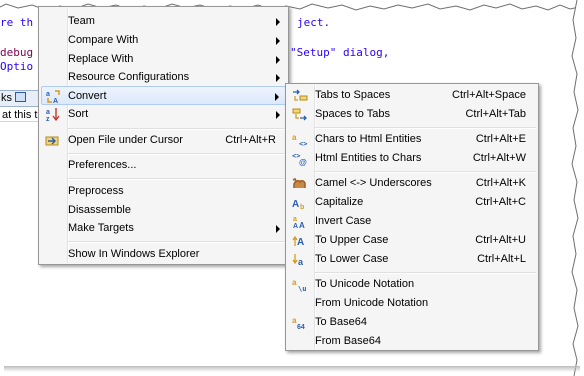 The height and width of the screenshot is (376, 584). I want to click on menu-item-spaces-to-tabs: Spaces to Tabs Ctrl+Alt+Tab, so click(412, 114).